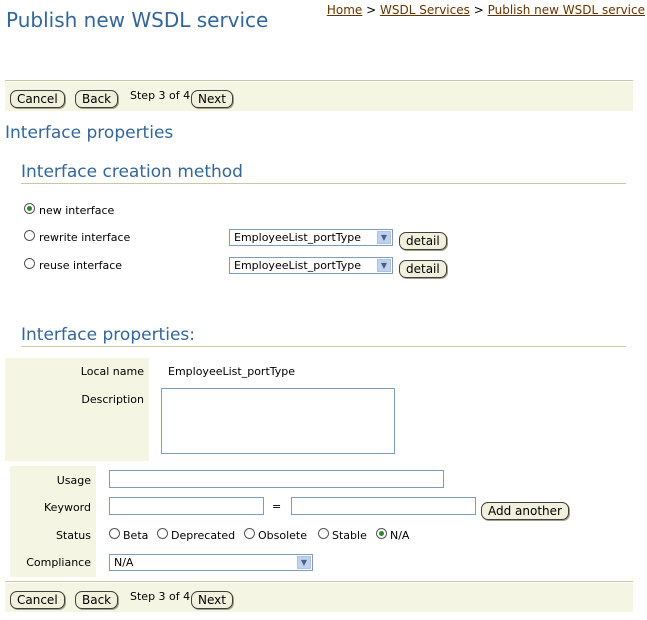 This screenshot has width=647, height=620. What do you see at coordinates (58, 562) in the screenshot?
I see `compliance-label: Compliance` at bounding box center [58, 562].